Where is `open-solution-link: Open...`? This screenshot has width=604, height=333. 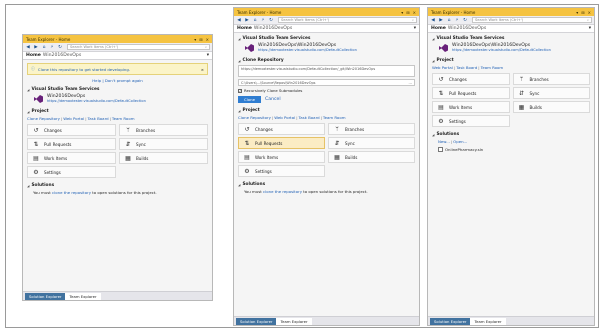
open-solution-link: Open... is located at coordinates (460, 141).